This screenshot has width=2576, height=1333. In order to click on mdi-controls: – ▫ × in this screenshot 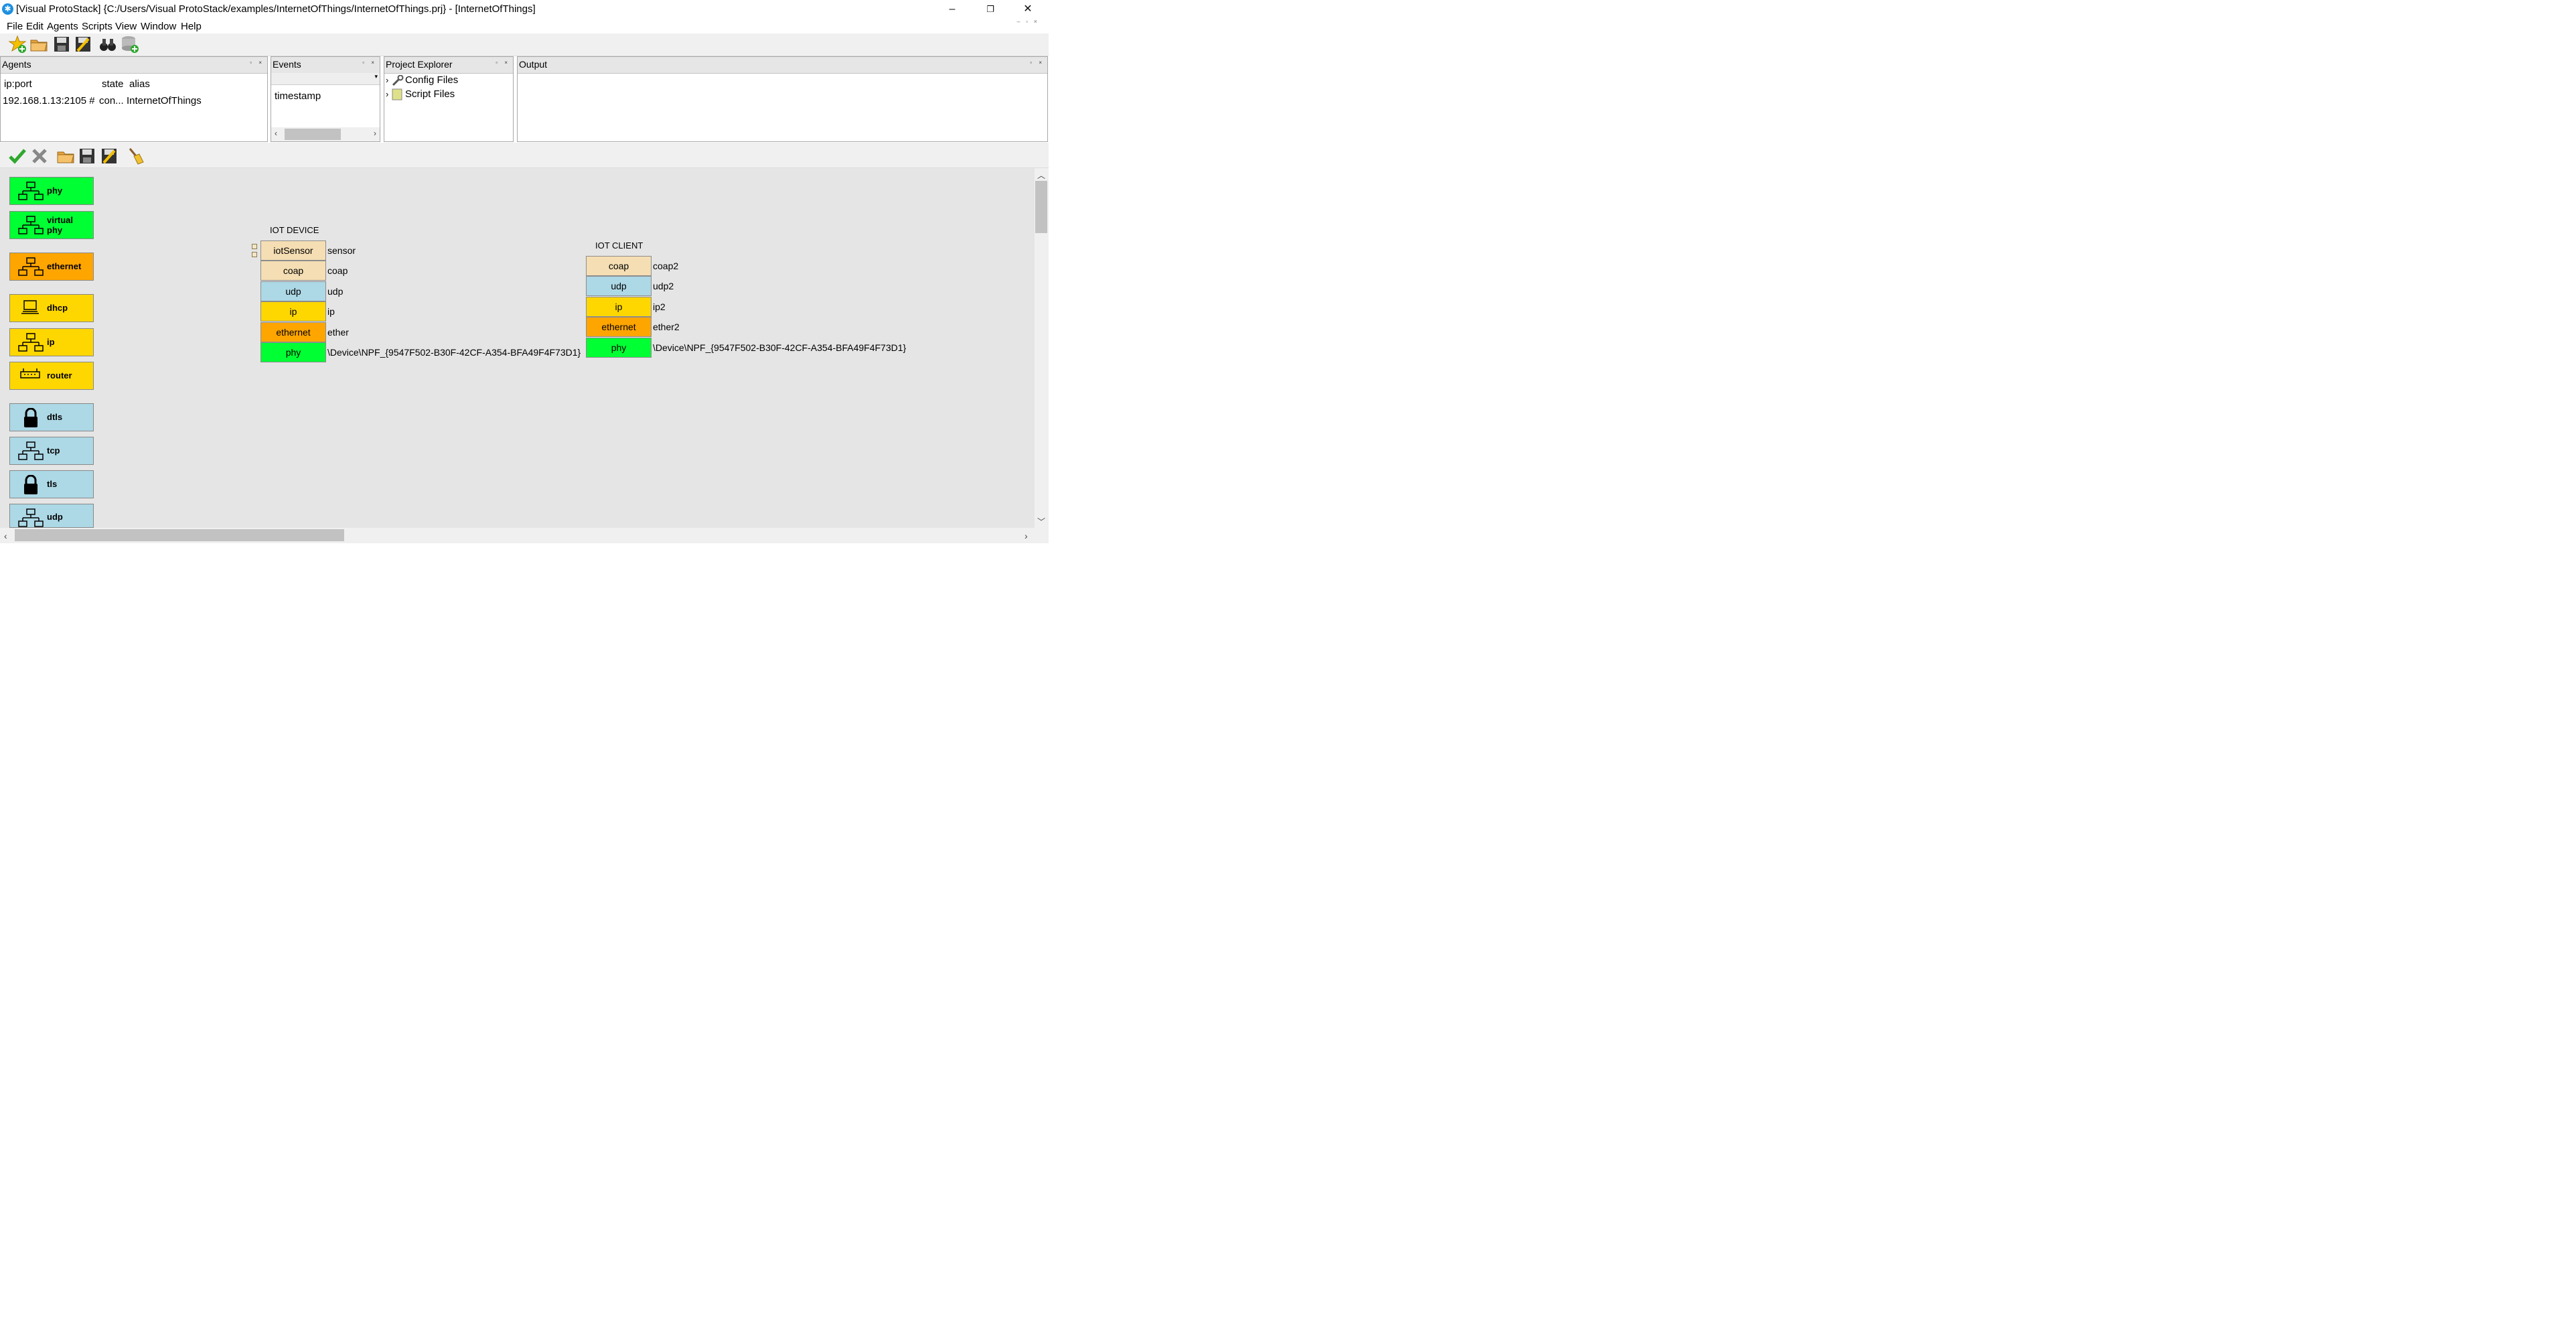, I will do `click(1028, 21)`.